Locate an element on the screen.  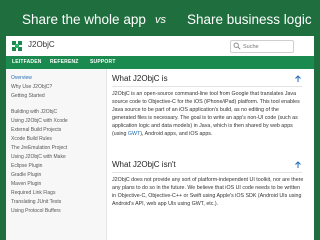
search-icon is located at coordinates (237, 46).